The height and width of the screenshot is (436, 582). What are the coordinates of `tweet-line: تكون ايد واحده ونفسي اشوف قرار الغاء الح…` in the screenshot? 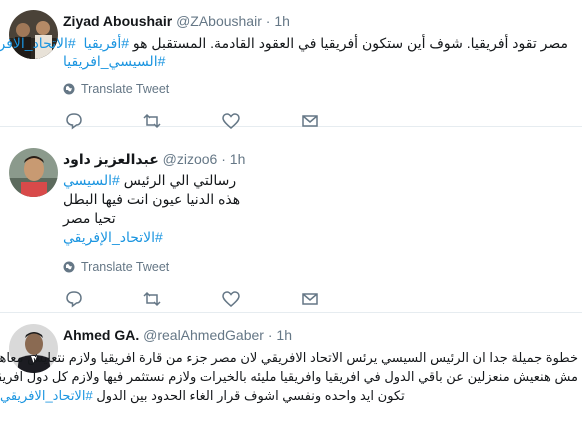 It's located at (289, 395).